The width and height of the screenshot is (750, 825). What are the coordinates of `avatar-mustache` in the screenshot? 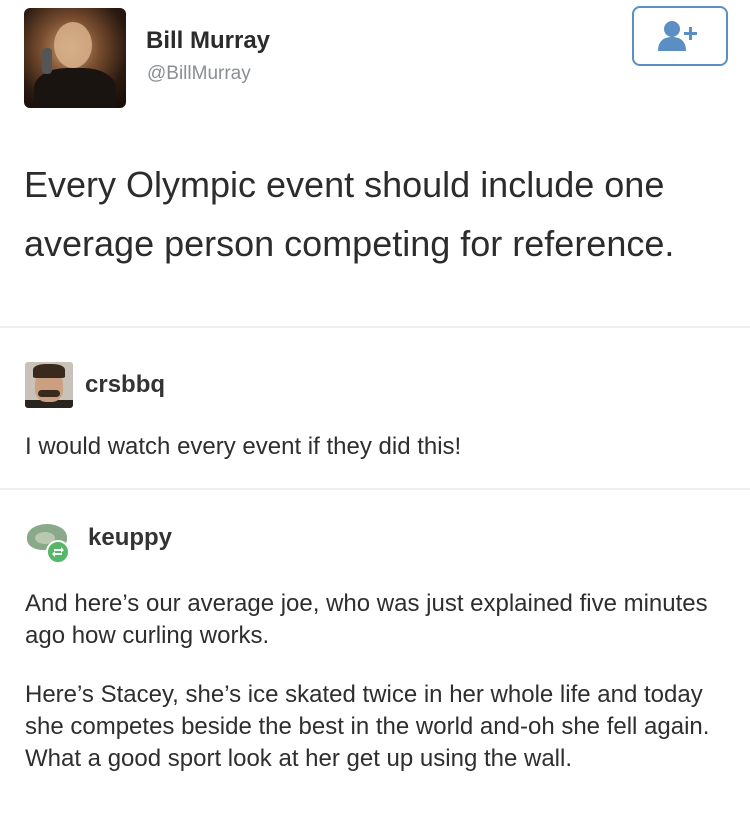 It's located at (49, 393).